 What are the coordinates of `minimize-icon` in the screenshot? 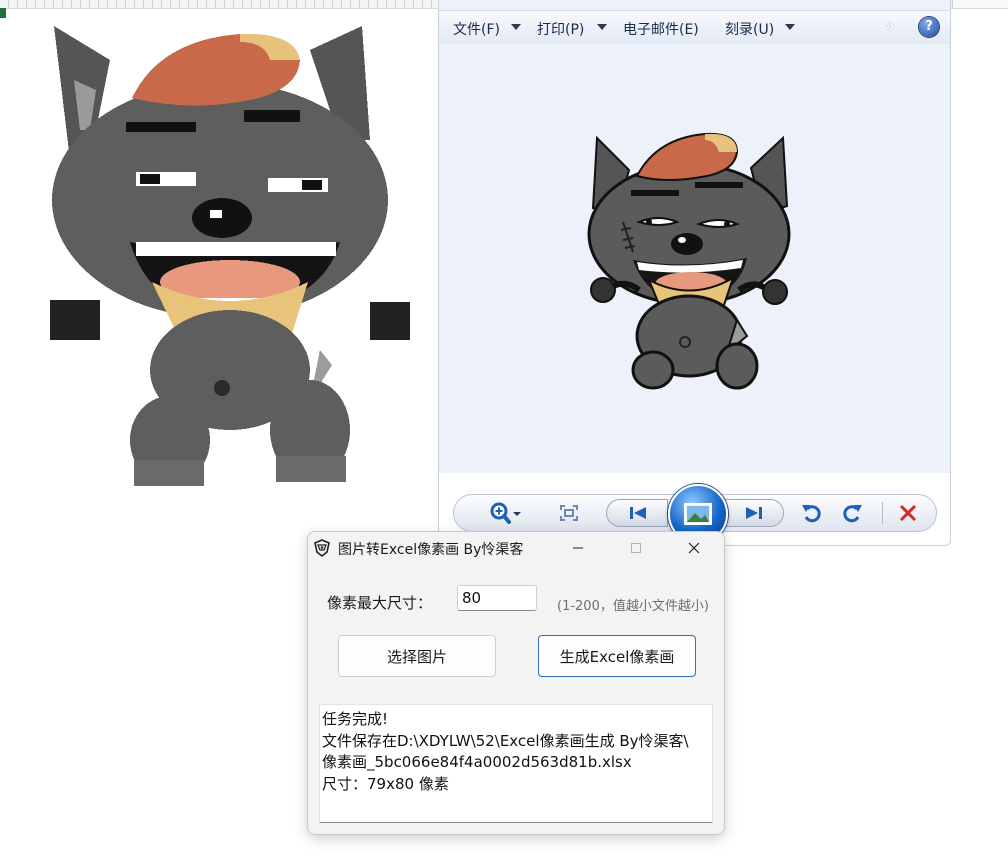 It's located at (578, 548).